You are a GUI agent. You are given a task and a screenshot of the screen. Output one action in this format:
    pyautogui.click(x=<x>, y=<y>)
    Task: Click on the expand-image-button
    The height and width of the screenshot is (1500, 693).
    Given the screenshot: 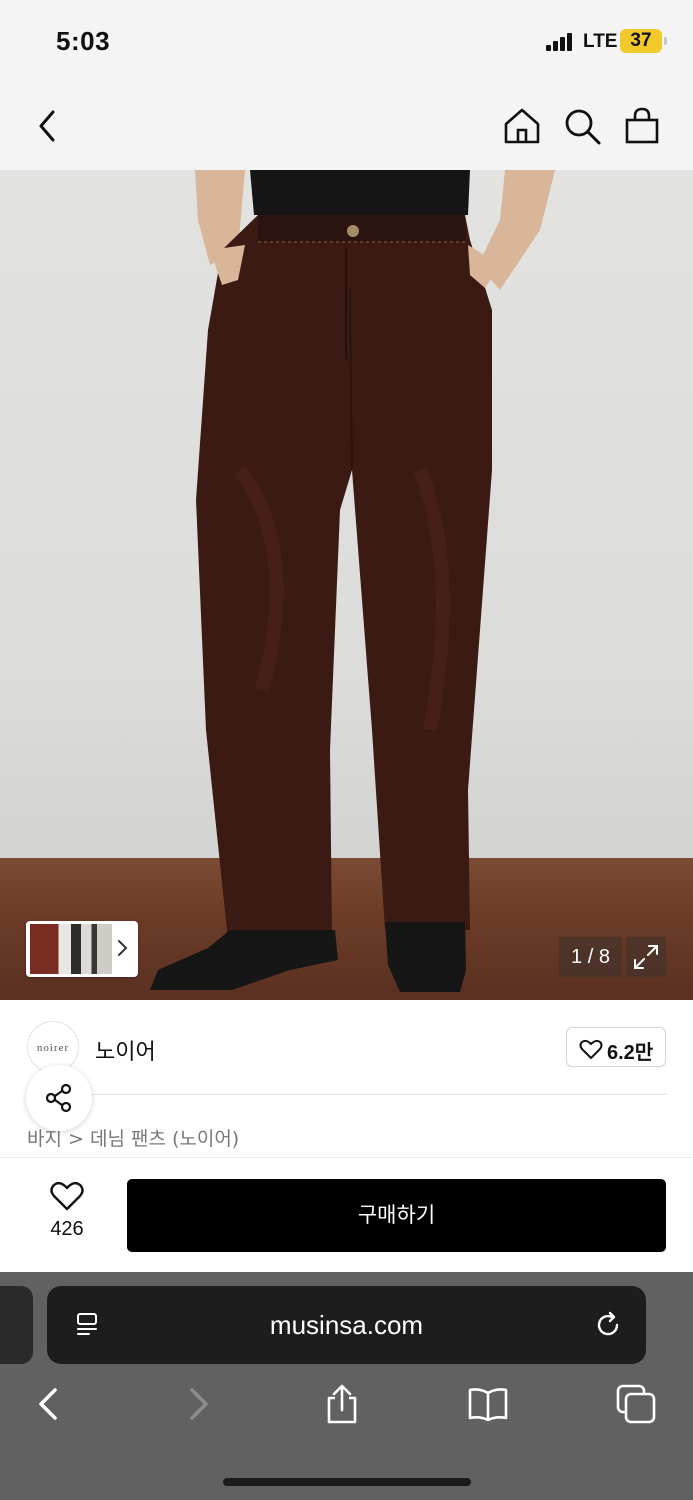 What is the action you would take?
    pyautogui.click(x=646, y=957)
    